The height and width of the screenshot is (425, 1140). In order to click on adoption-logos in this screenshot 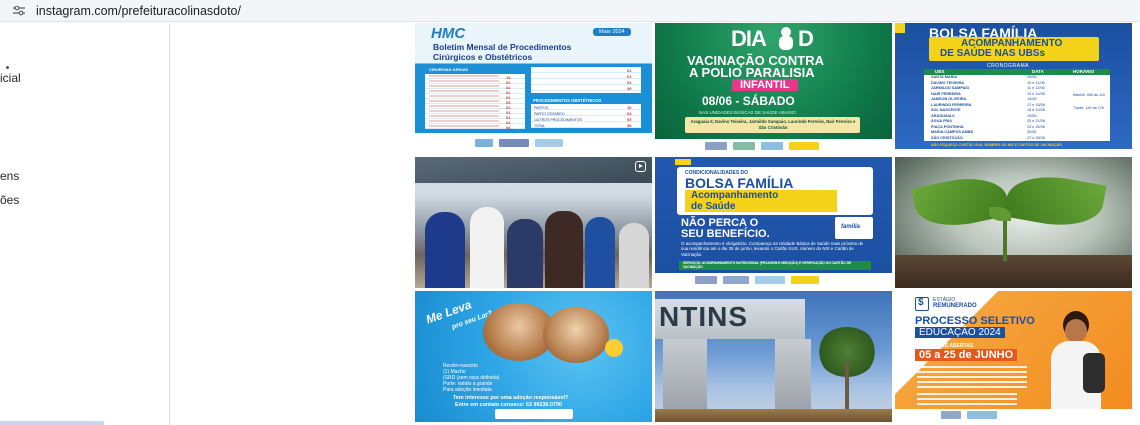, I will do `click(534, 414)`.